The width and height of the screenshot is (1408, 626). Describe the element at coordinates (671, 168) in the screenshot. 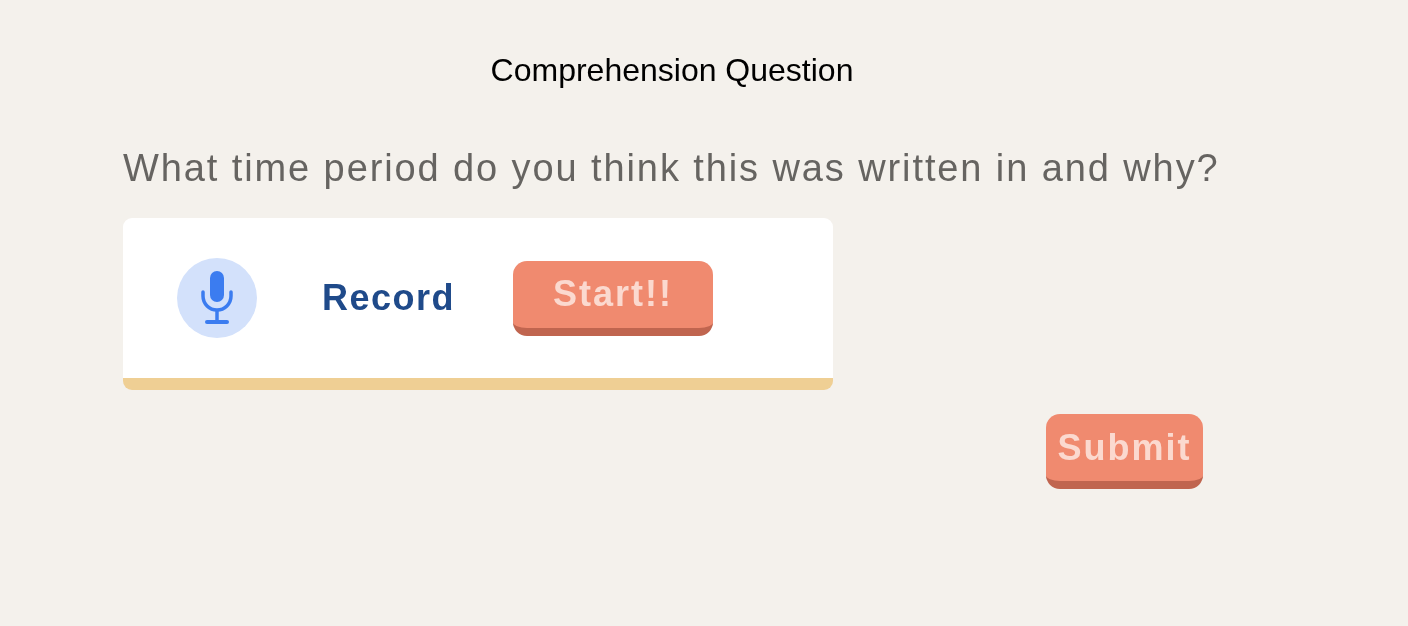

I see `question-text: What time period do you think this was written in and why?` at that location.